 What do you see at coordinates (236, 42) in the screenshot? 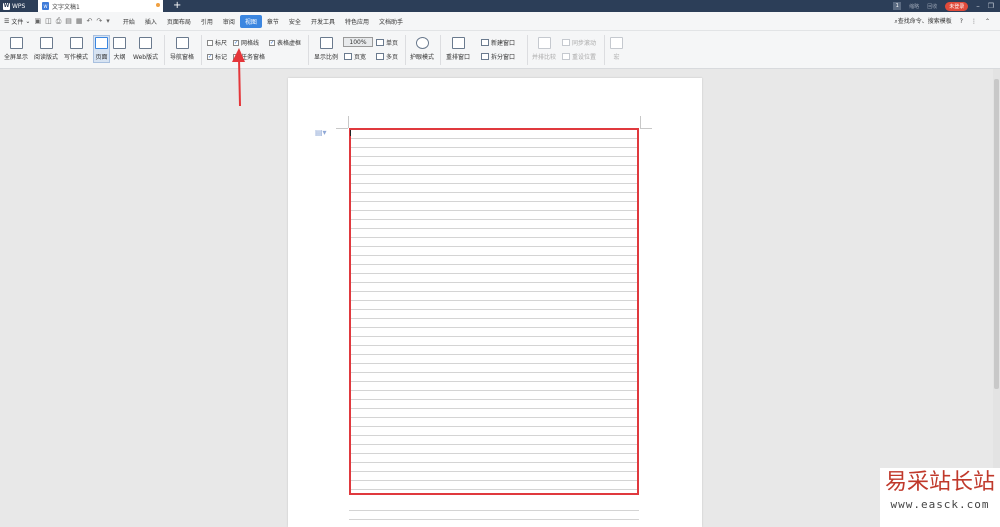
I see `gridlines-check-icon: ✓` at bounding box center [236, 42].